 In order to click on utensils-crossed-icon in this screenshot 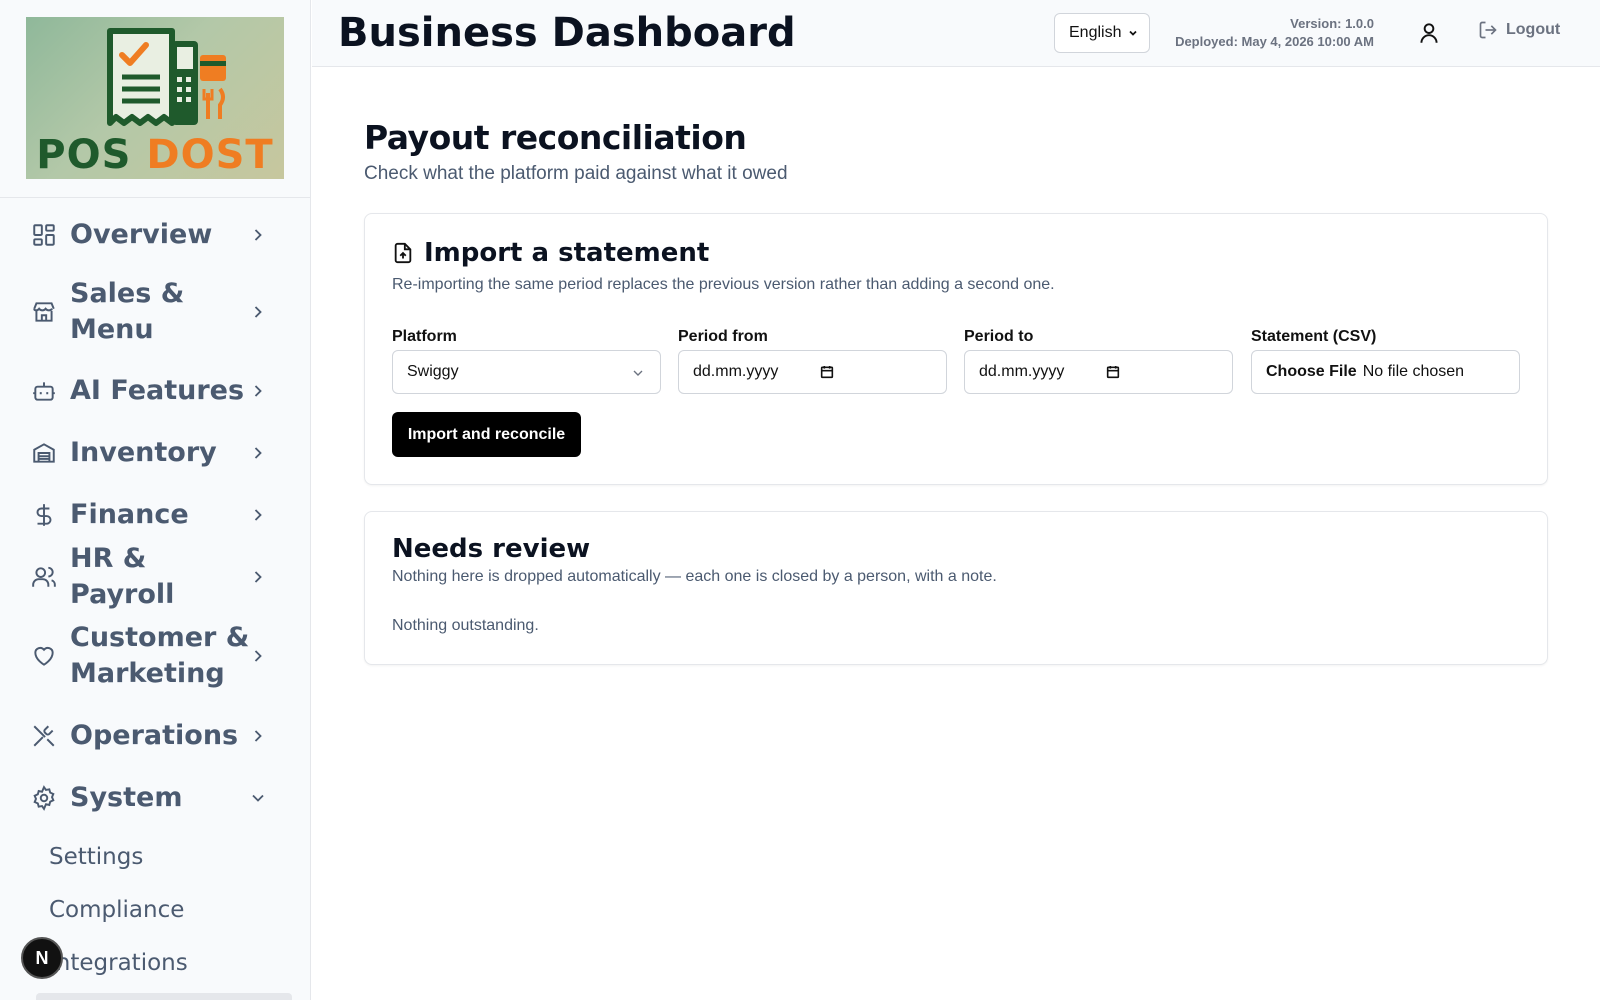, I will do `click(44, 736)`.